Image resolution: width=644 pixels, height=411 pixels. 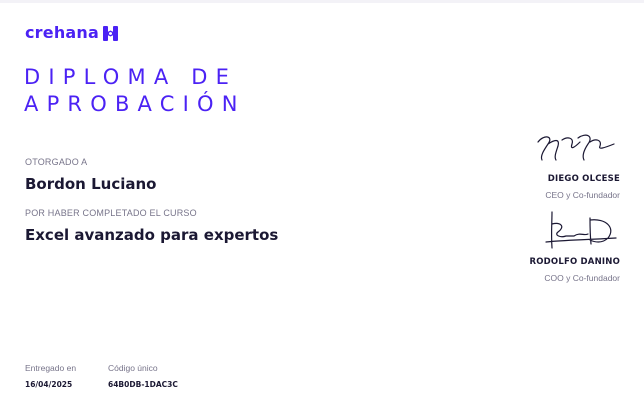 What do you see at coordinates (56, 162) in the screenshot?
I see `recipient-label: OTORGADO A` at bounding box center [56, 162].